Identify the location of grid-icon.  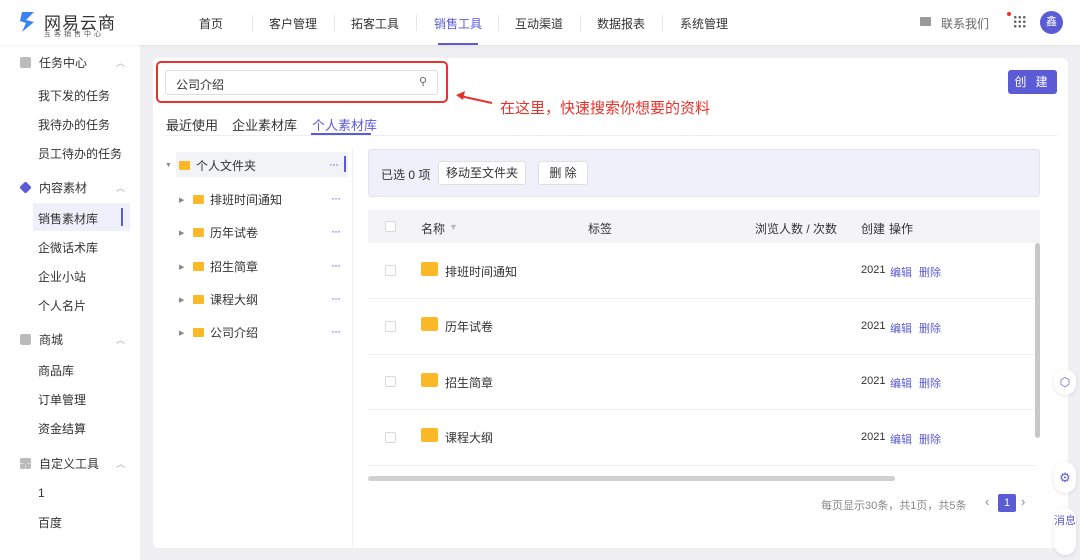
(25, 463).